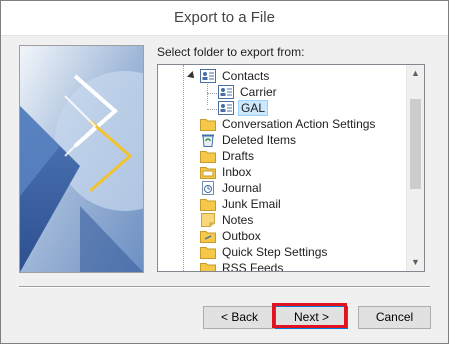  I want to click on recycle-bin-icon, so click(208, 140).